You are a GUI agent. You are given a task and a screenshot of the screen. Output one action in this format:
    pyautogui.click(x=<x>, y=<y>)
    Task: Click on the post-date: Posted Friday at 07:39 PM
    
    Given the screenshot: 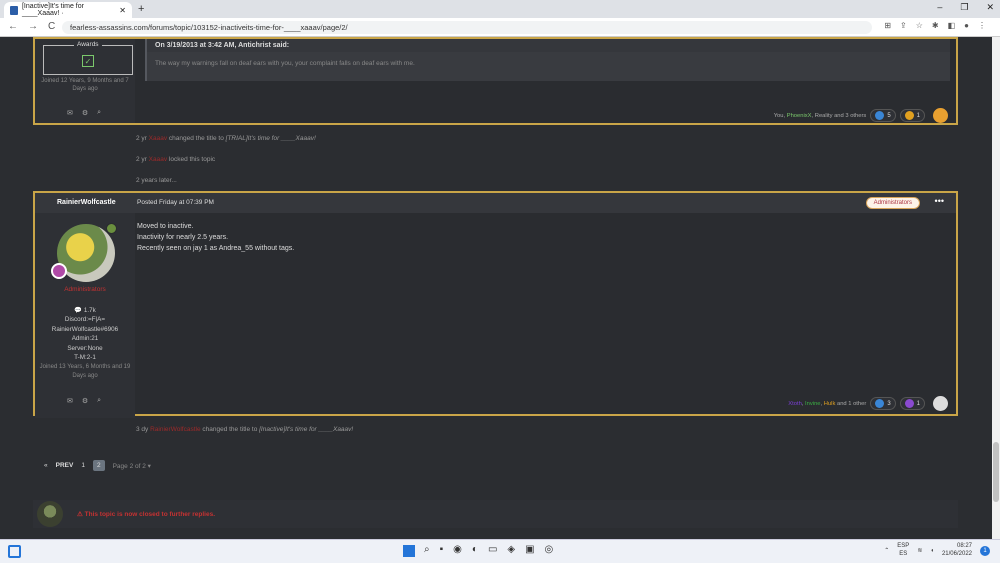 What is the action you would take?
    pyautogui.click(x=175, y=202)
    